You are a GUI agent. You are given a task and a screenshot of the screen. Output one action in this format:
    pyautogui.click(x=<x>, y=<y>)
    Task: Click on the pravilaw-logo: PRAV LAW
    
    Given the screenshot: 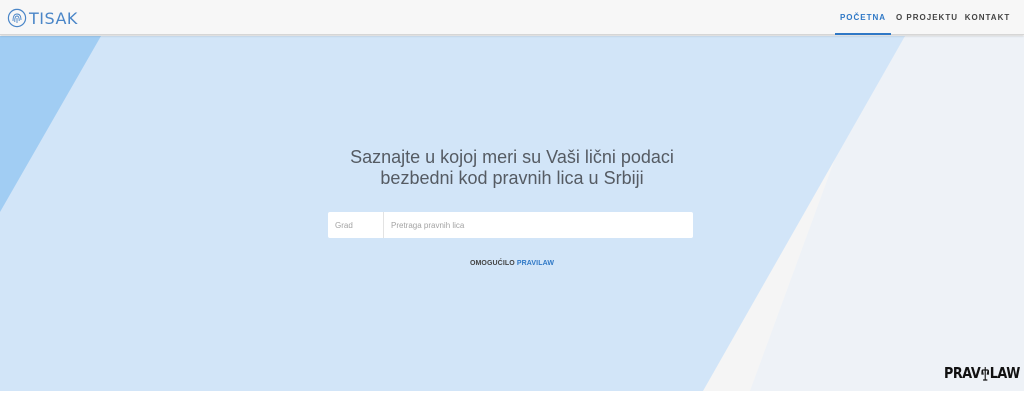 What is the action you would take?
    pyautogui.click(x=982, y=373)
    